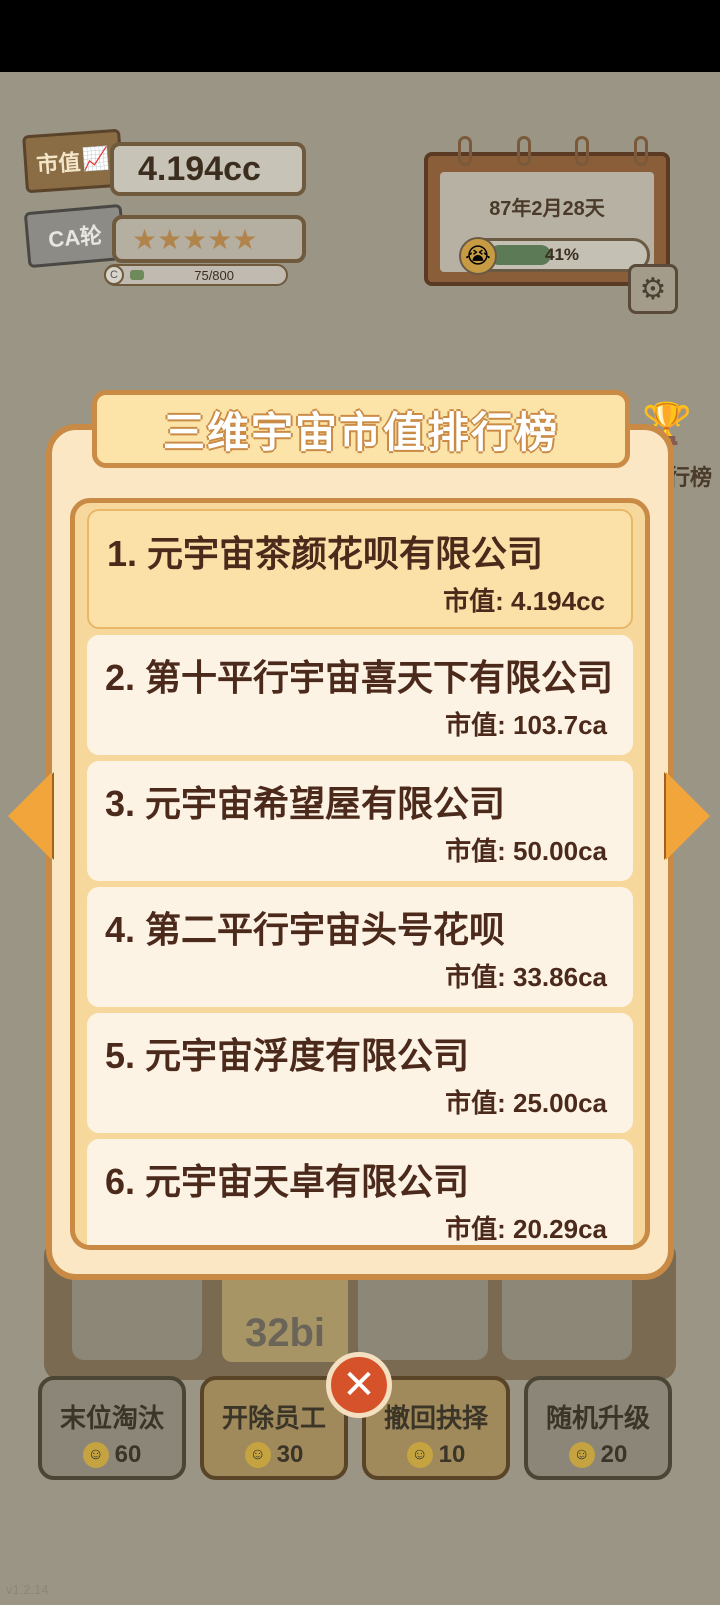  I want to click on calendar-rings, so click(553, 151).